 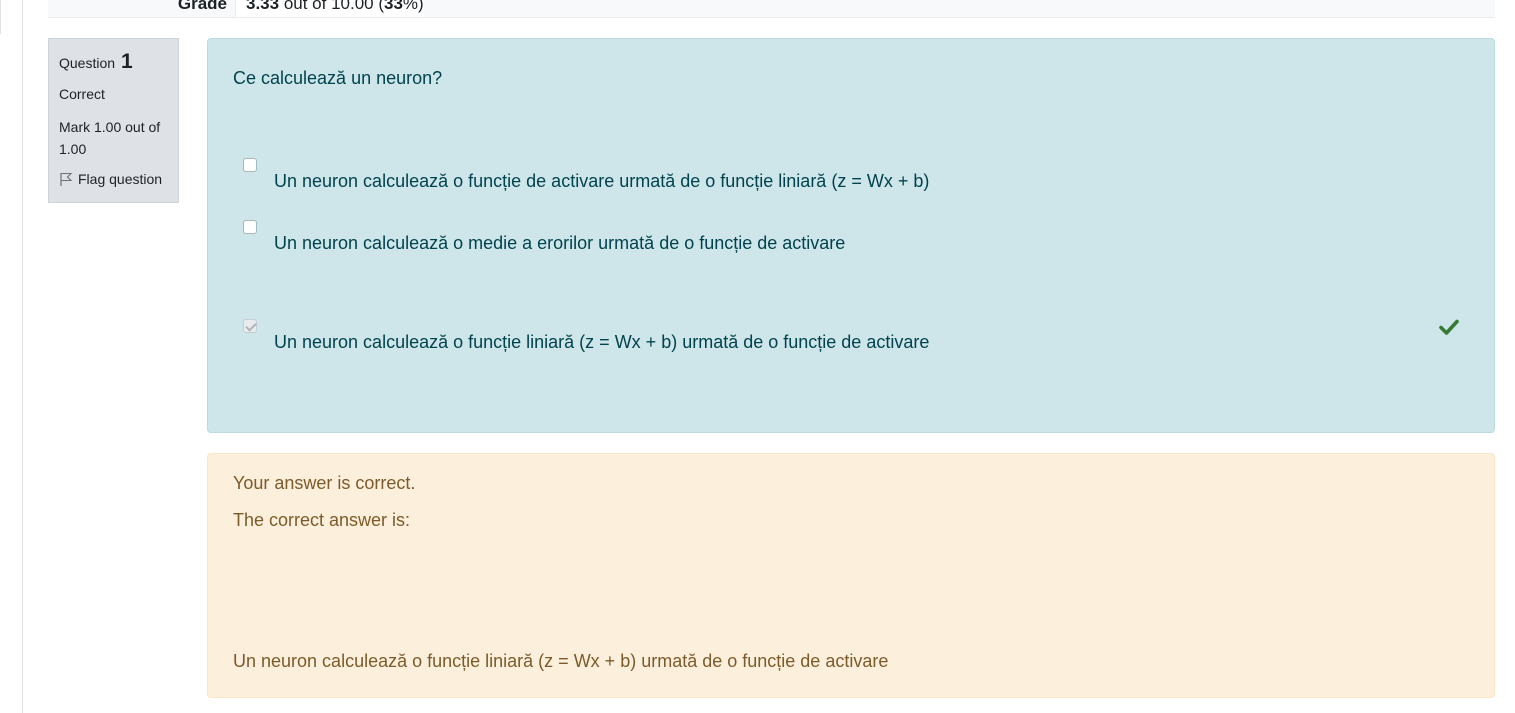 What do you see at coordinates (22, 356) in the screenshot?
I see `content-left-border` at bounding box center [22, 356].